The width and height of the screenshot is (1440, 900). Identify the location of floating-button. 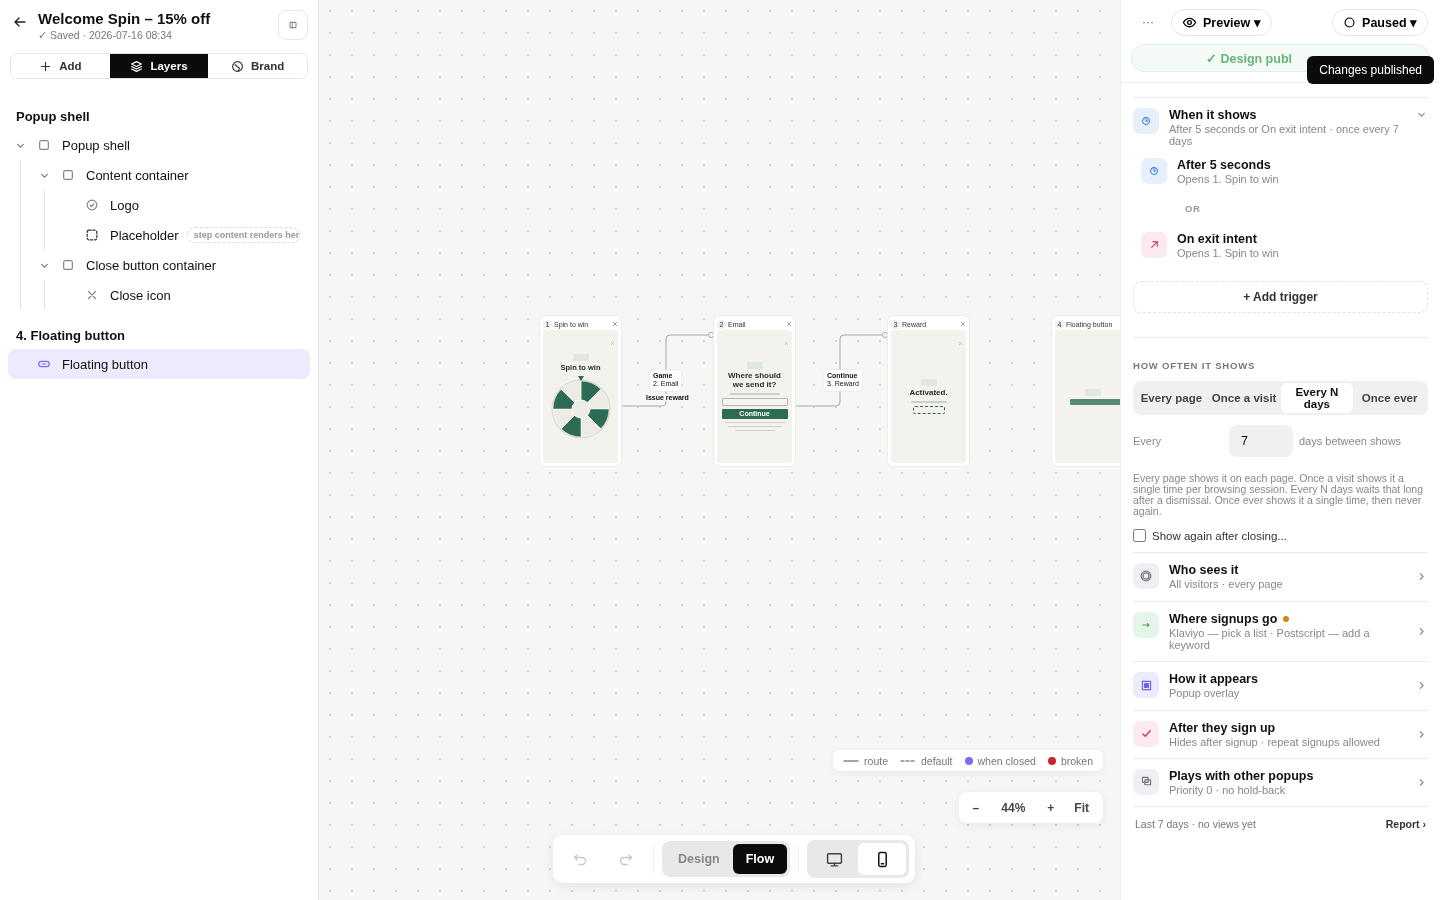
(1095, 401).